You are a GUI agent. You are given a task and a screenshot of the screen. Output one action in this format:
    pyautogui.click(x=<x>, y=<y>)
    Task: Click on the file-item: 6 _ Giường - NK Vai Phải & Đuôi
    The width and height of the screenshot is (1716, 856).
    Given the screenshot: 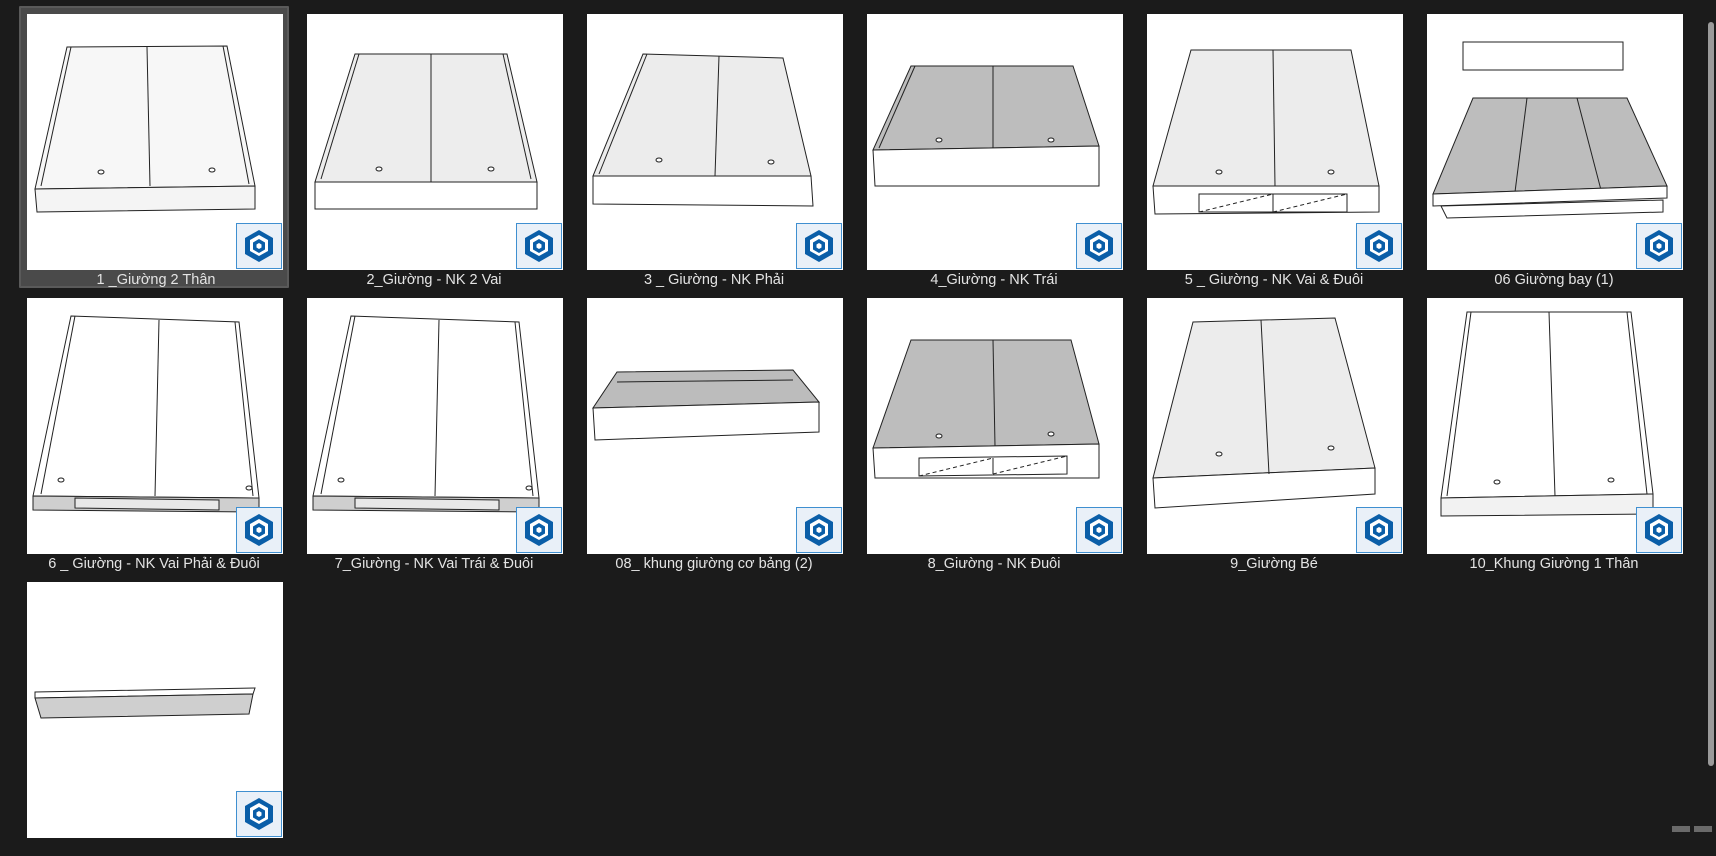 What is the action you would take?
    pyautogui.click(x=154, y=431)
    